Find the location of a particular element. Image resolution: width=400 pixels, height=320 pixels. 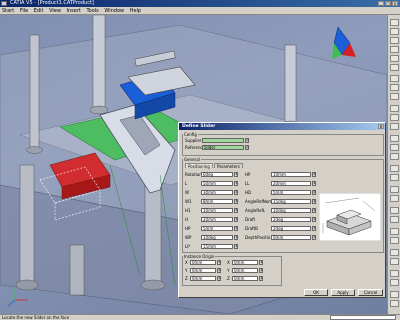

reference-browse-icon: ◎ is located at coordinates (247, 147).